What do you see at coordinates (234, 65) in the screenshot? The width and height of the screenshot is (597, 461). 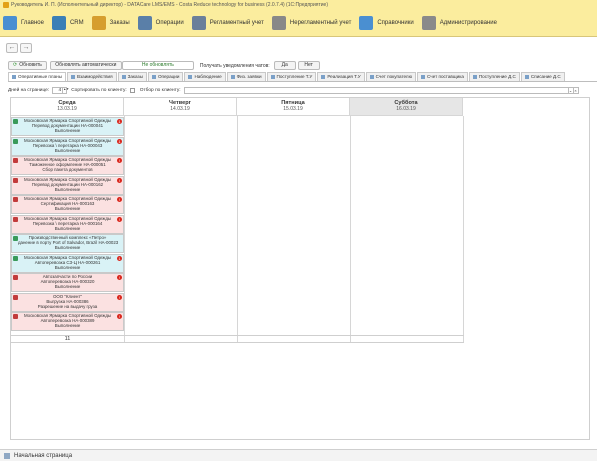 I see `chat-notifications-label: Получать уведомления чатов:` at bounding box center [234, 65].